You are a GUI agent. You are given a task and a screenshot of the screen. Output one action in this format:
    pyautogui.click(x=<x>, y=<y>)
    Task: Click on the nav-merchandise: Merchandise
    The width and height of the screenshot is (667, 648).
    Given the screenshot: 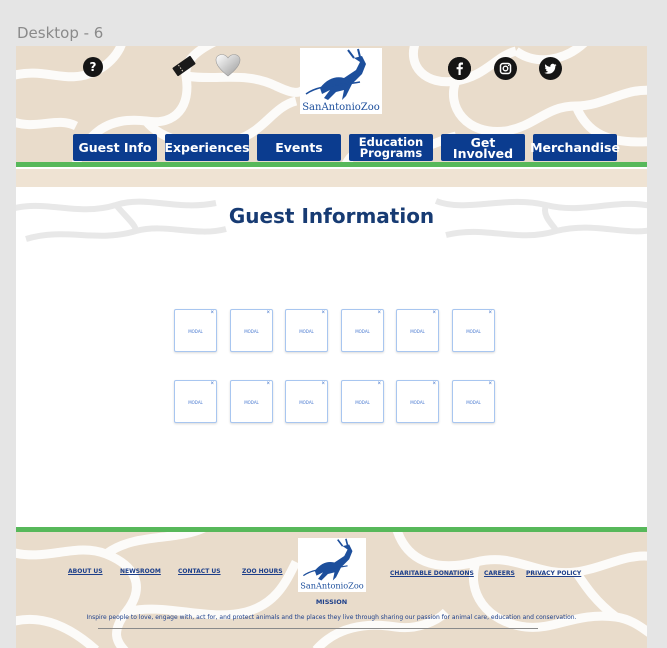 What is the action you would take?
    pyautogui.click(x=575, y=147)
    